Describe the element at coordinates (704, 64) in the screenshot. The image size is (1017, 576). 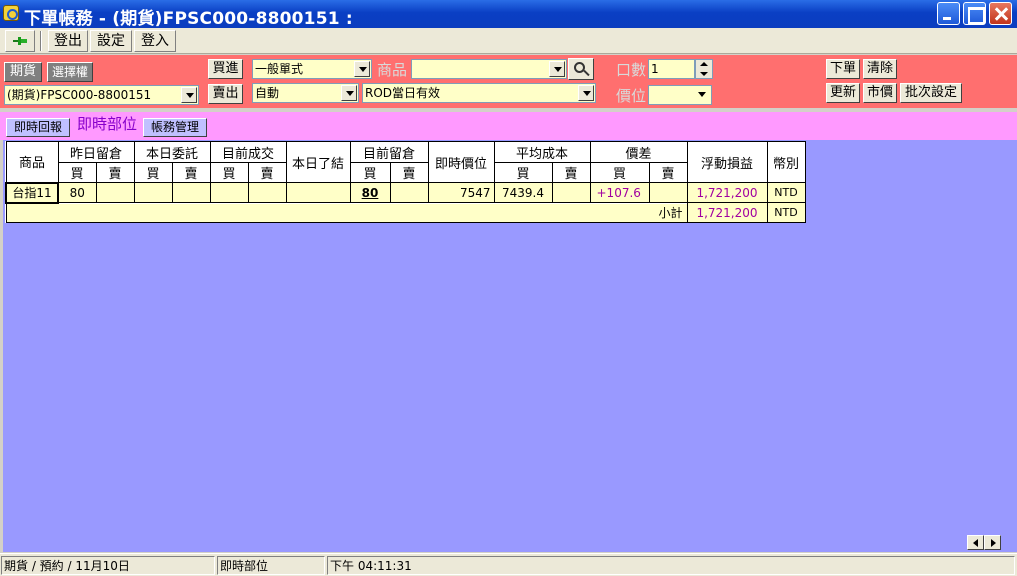
I see `spin-up-icon` at that location.